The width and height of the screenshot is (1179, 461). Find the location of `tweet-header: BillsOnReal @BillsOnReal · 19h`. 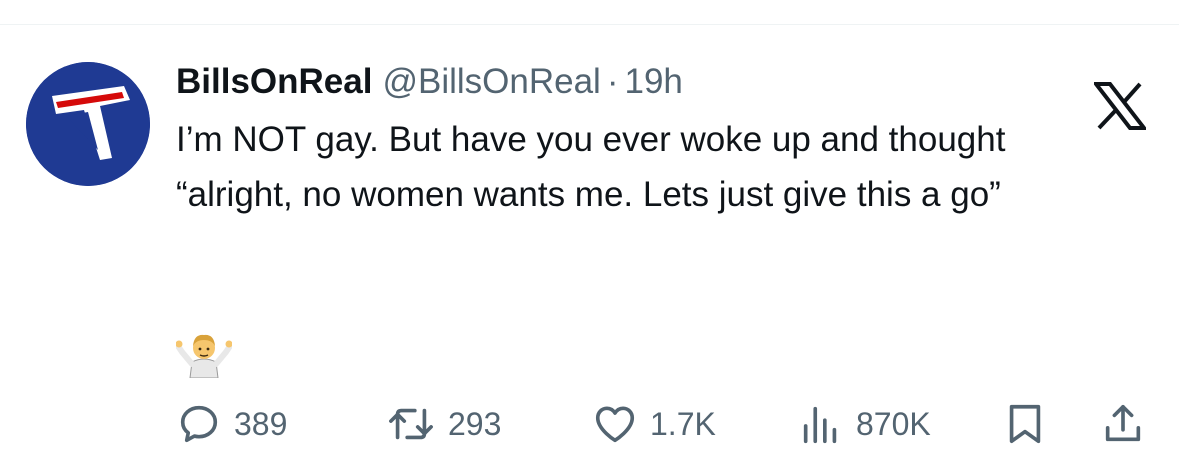

tweet-header: BillsOnReal @BillsOnReal · 19h is located at coordinates (429, 82).